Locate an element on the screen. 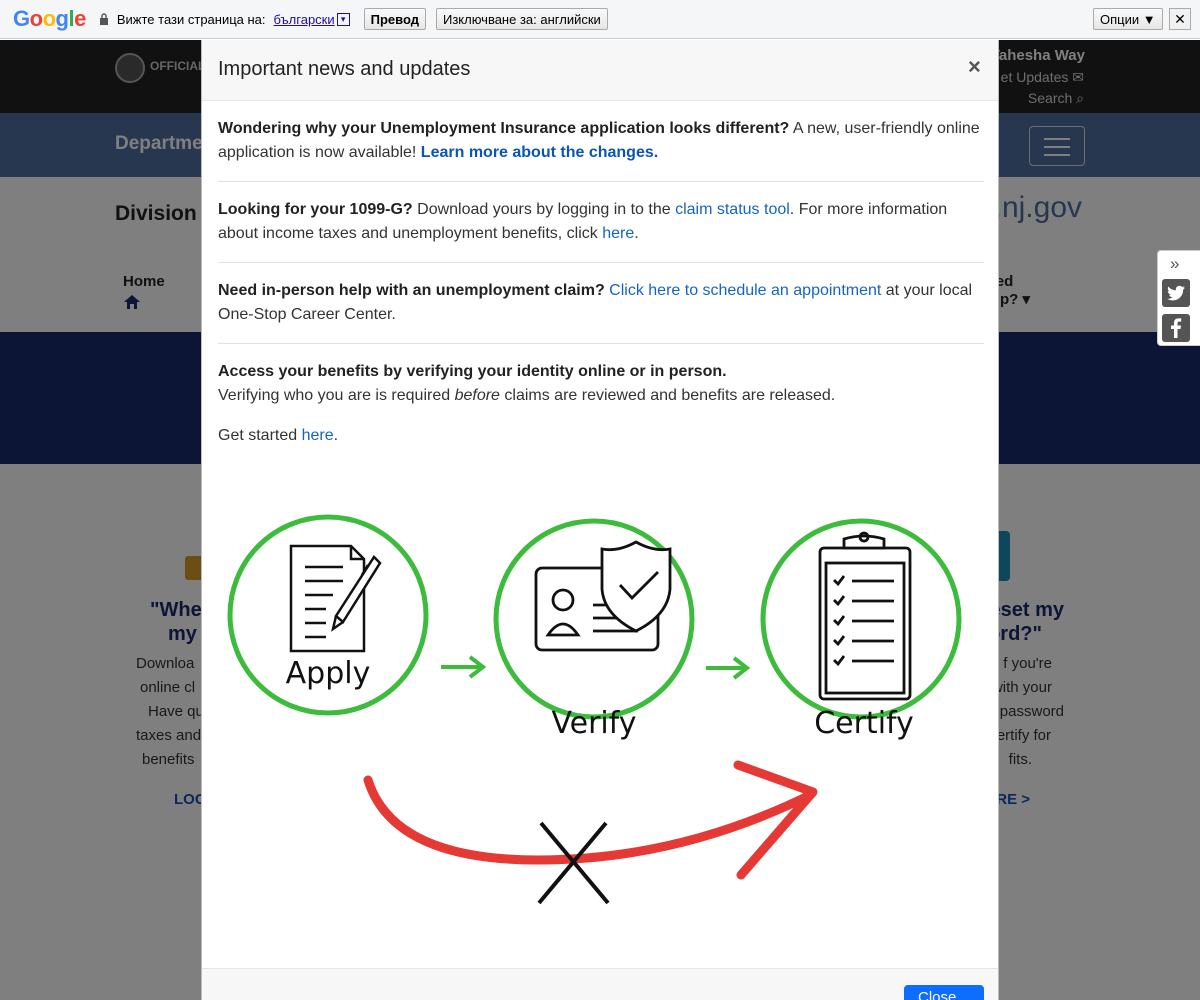 This screenshot has height=1000, width=1200. modal-header: Important news and updates × is located at coordinates (600, 70).